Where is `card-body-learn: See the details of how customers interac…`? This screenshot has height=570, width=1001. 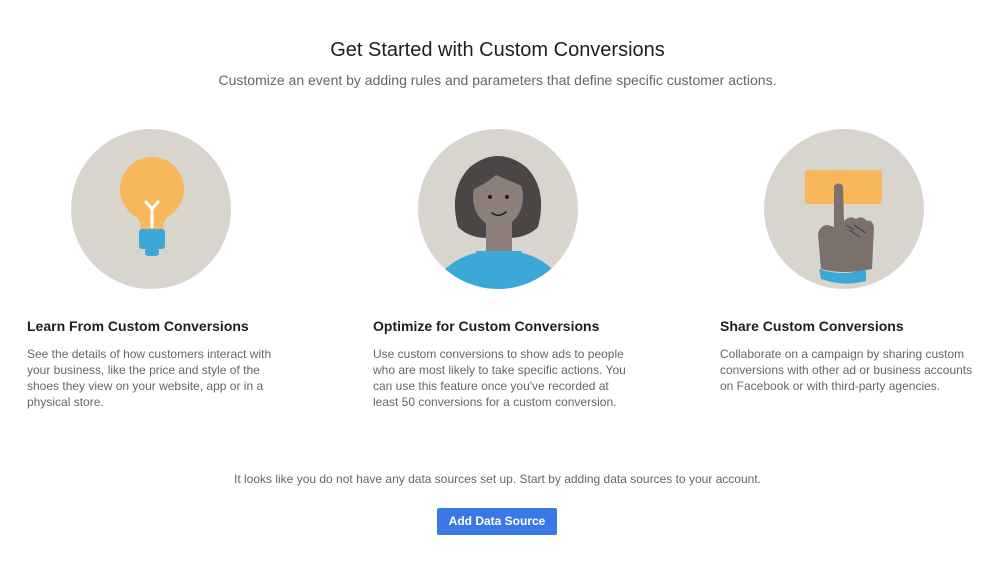 card-body-learn: See the details of how customers interac… is located at coordinates (149, 378).